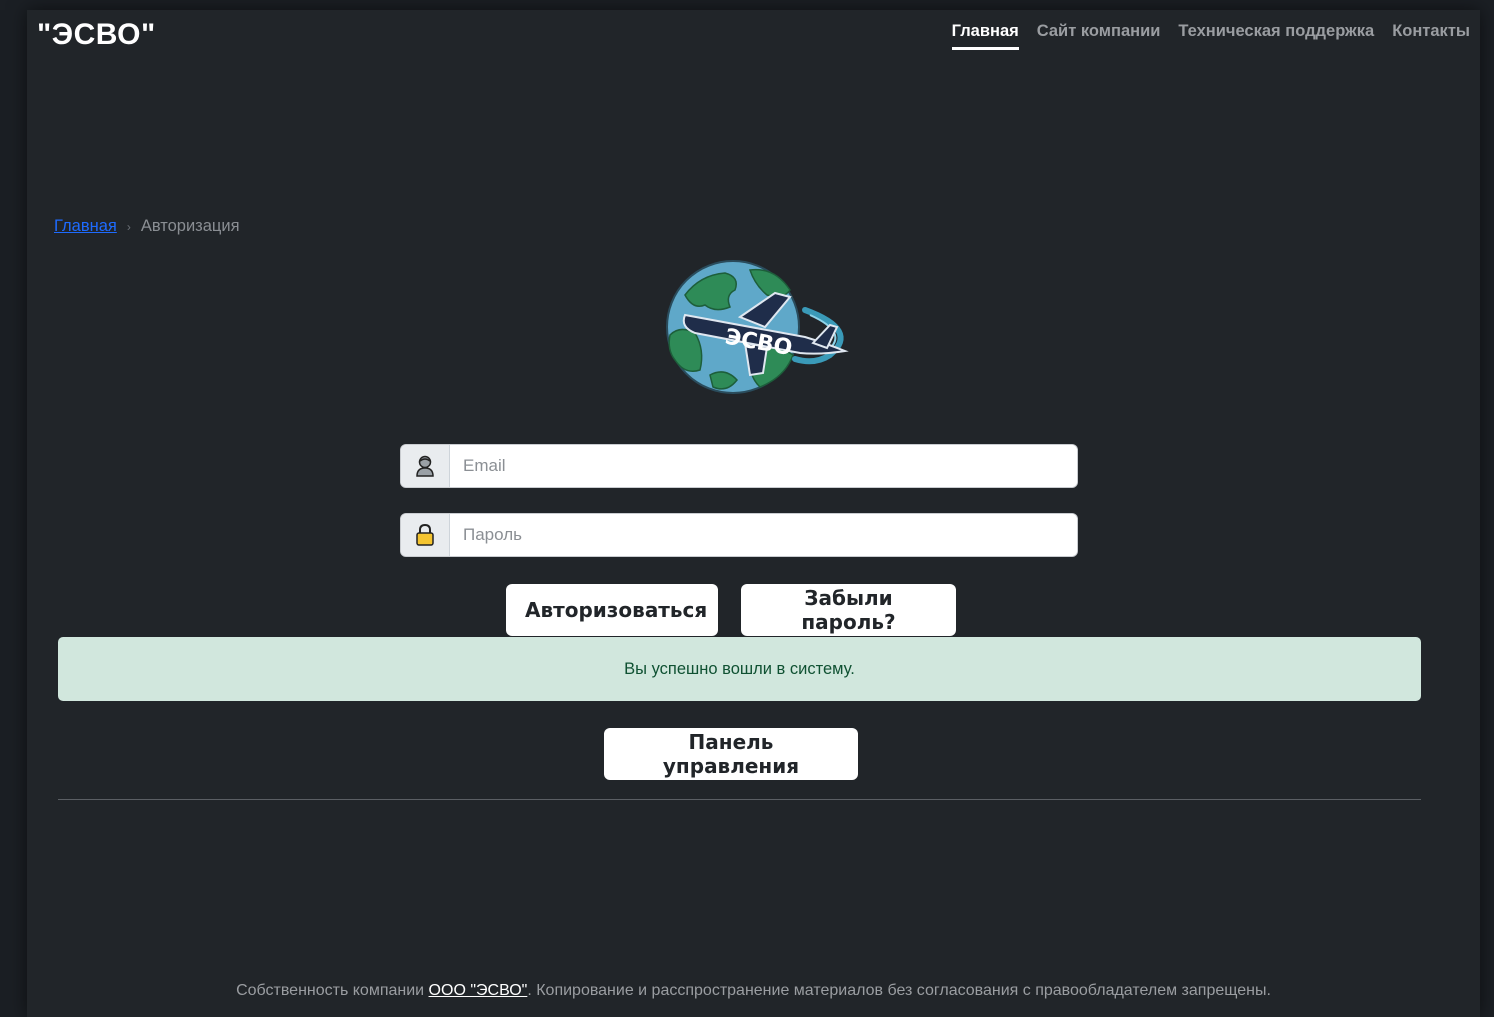  I want to click on success-alert-text: Вы успешно вошли в систему., so click(739, 668).